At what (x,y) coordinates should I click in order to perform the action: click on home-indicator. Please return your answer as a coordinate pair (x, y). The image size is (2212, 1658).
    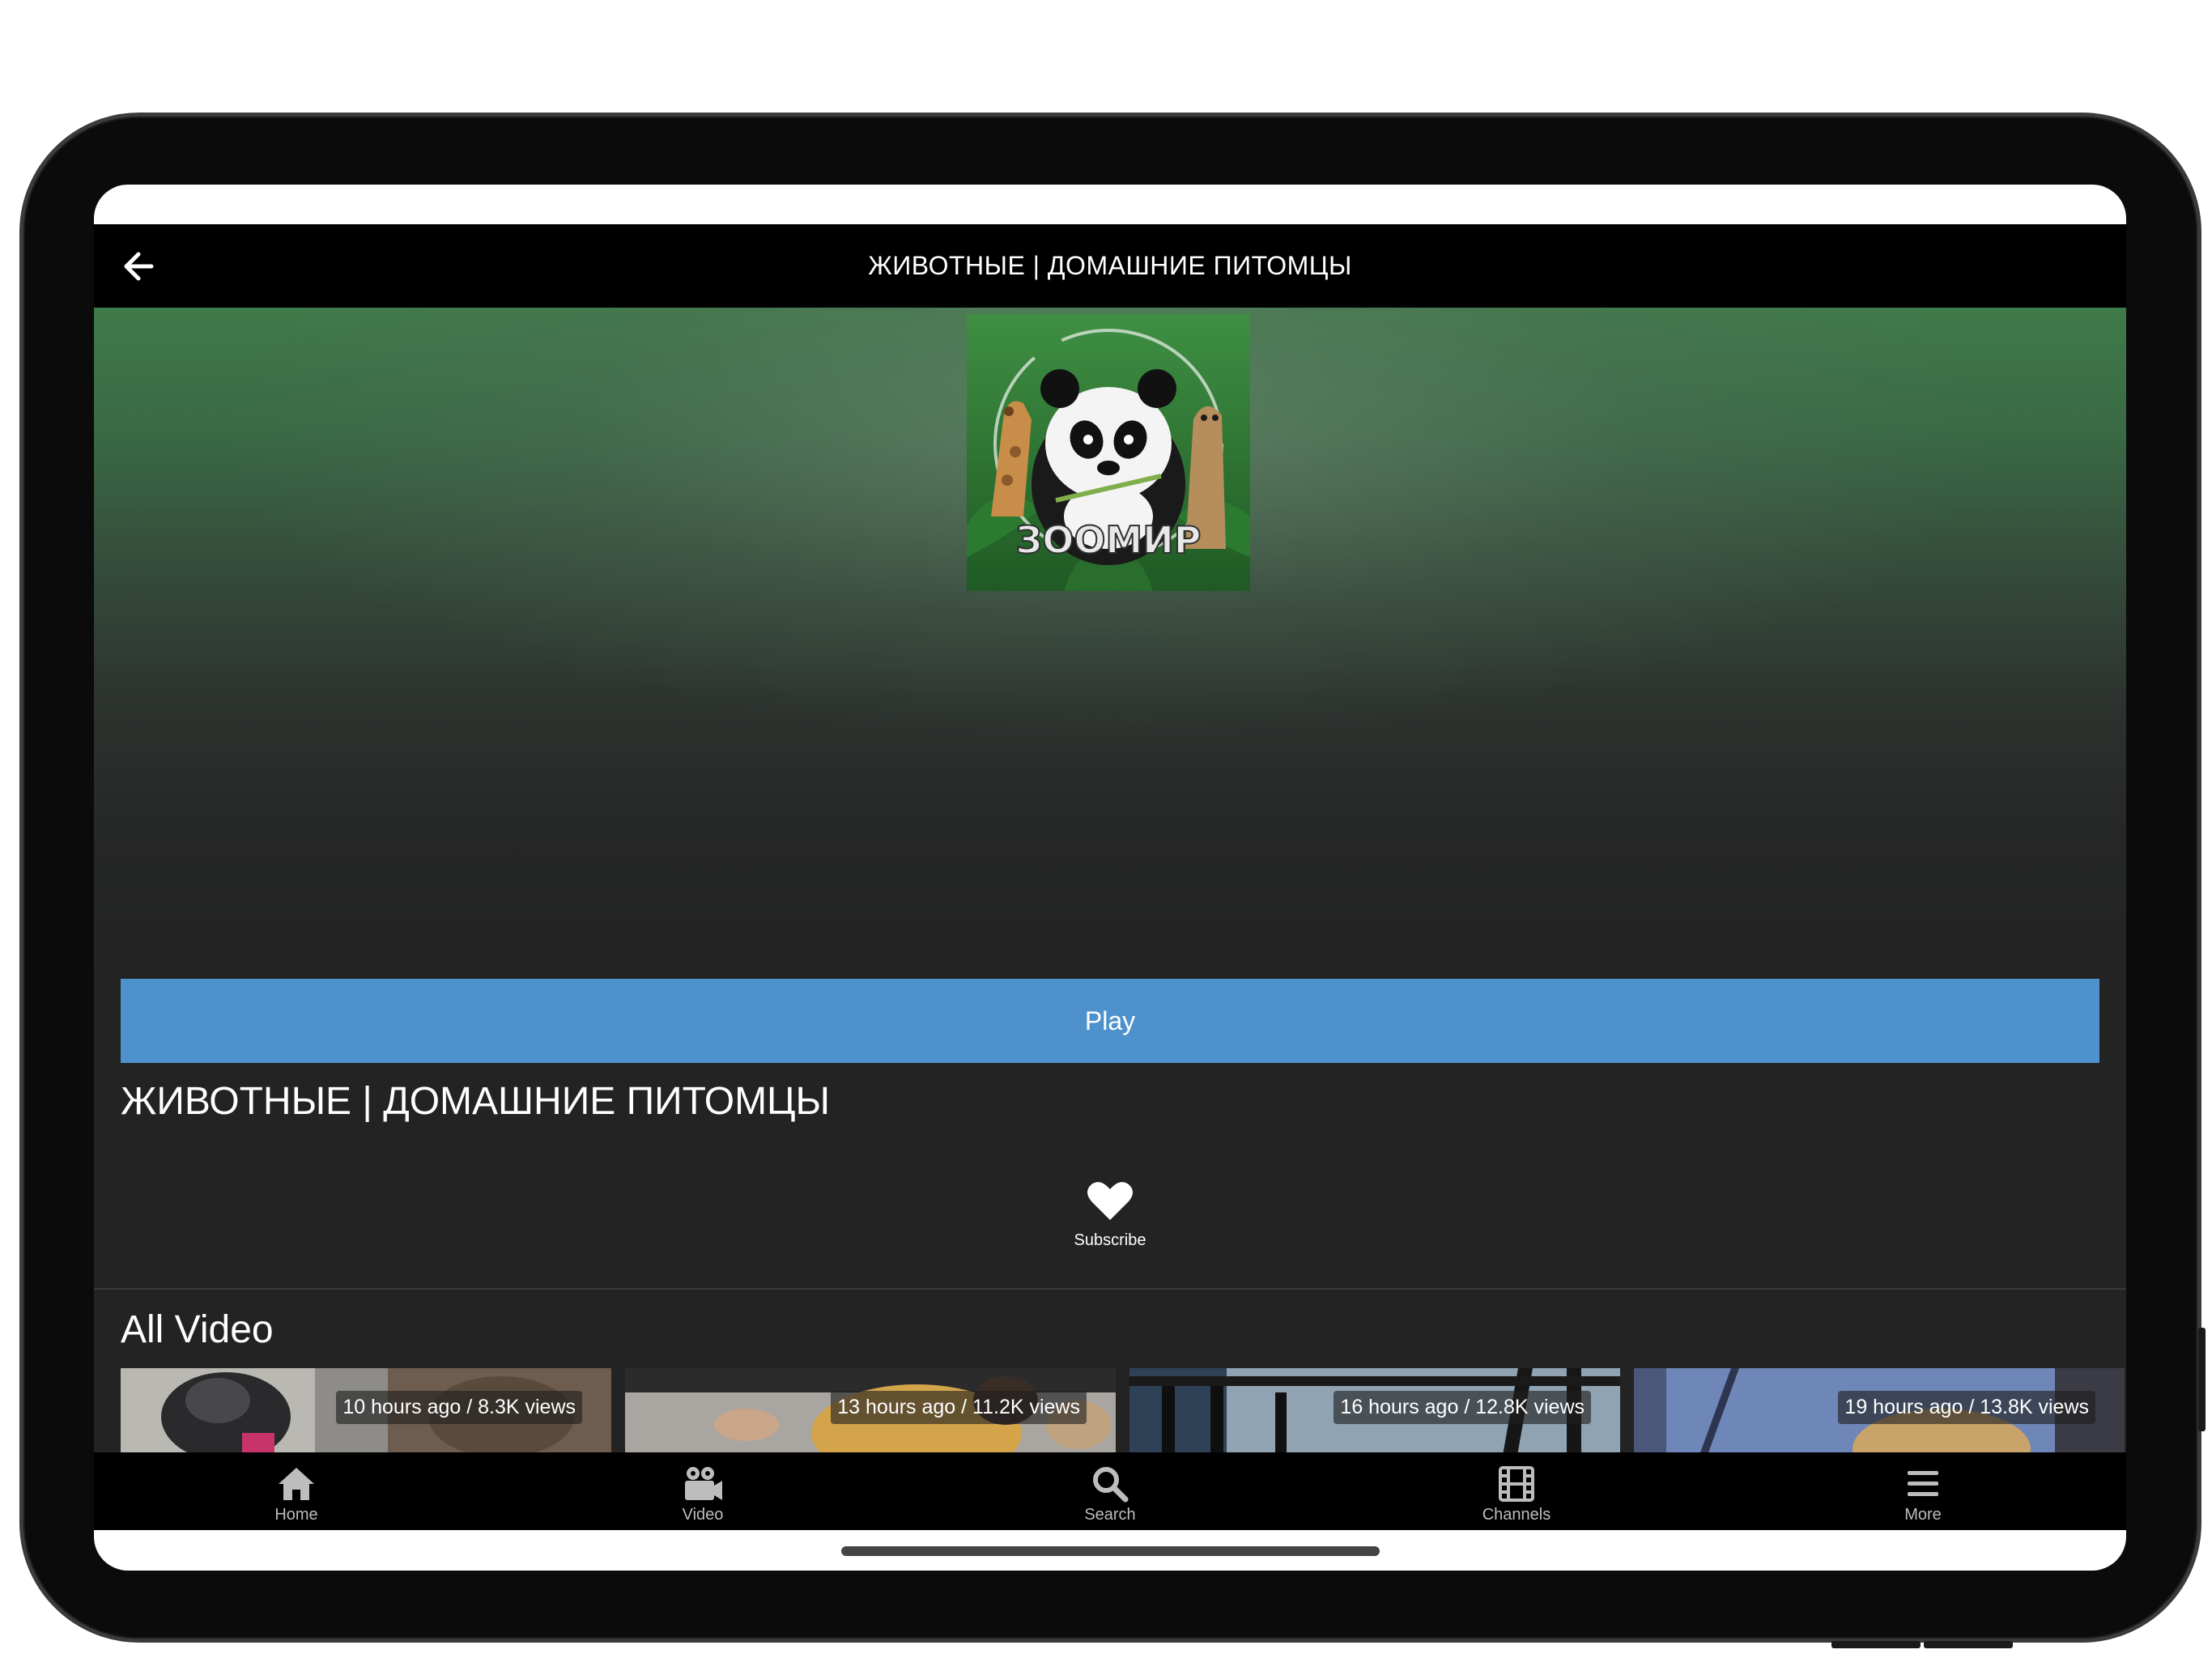
    Looking at the image, I should click on (1111, 1551).